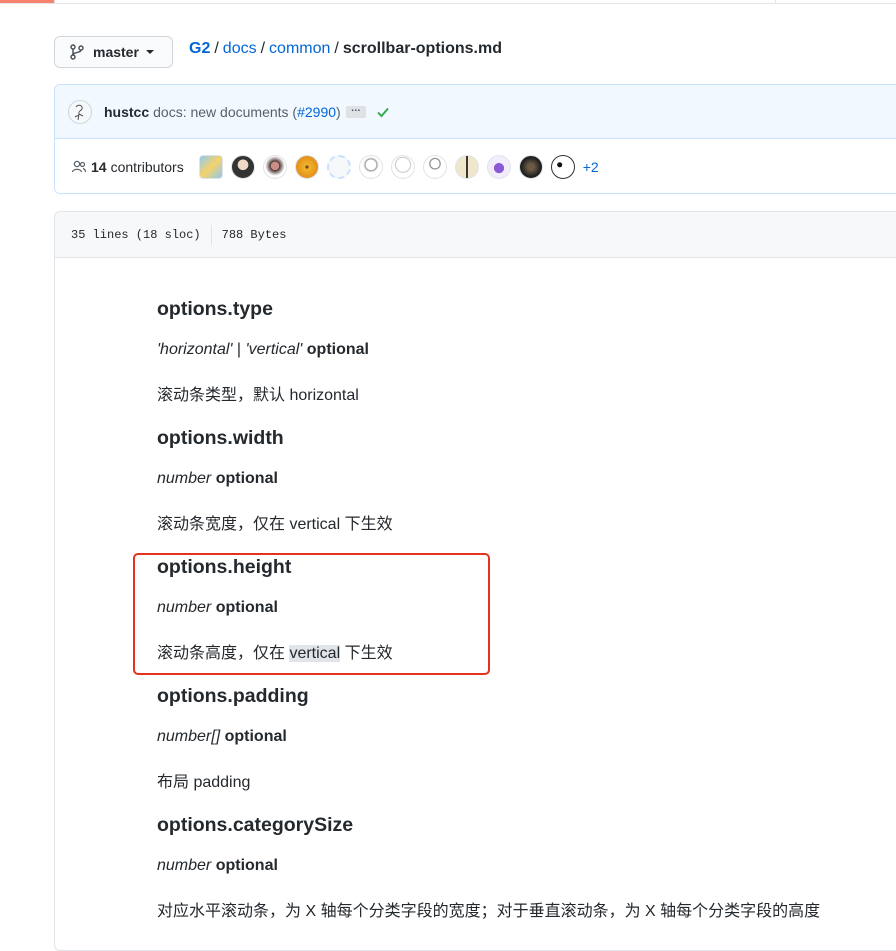 This screenshot has height=951, width=896. I want to click on section-heading: options.type, so click(215, 309).